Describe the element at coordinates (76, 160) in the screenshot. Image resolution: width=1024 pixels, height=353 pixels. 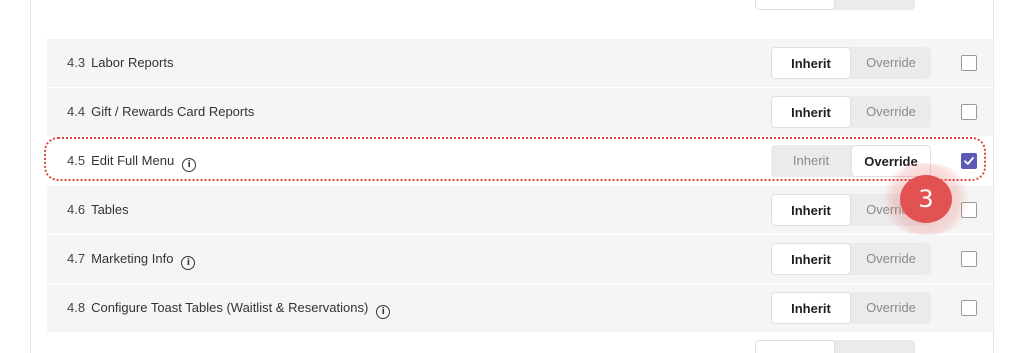
I see `row-number: 4.5` at that location.